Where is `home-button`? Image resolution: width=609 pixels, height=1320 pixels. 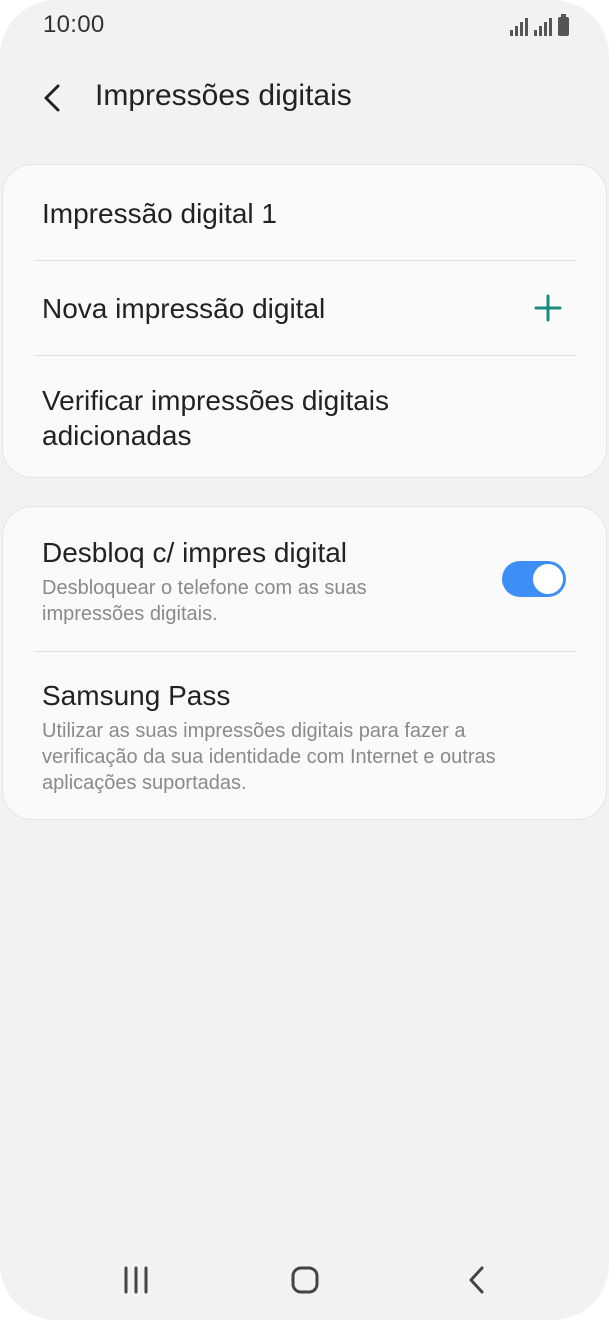 home-button is located at coordinates (305, 1280).